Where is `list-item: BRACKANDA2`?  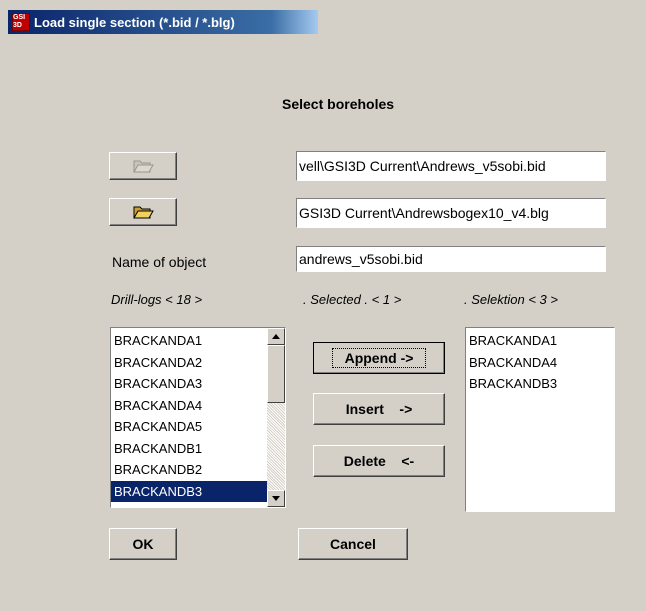 list-item: BRACKANDA2 is located at coordinates (189, 363).